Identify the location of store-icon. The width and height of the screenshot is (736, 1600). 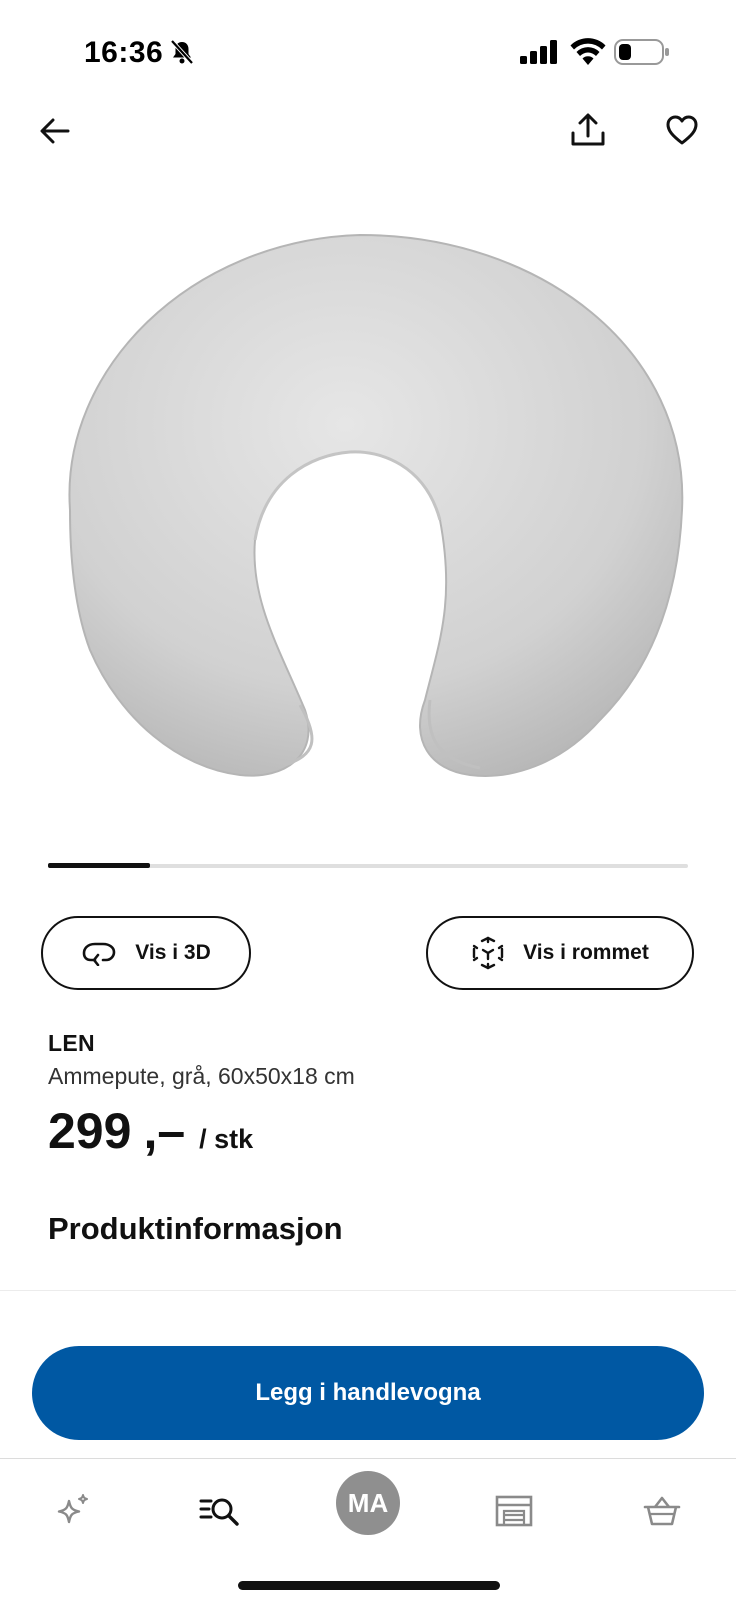
(514, 1511).